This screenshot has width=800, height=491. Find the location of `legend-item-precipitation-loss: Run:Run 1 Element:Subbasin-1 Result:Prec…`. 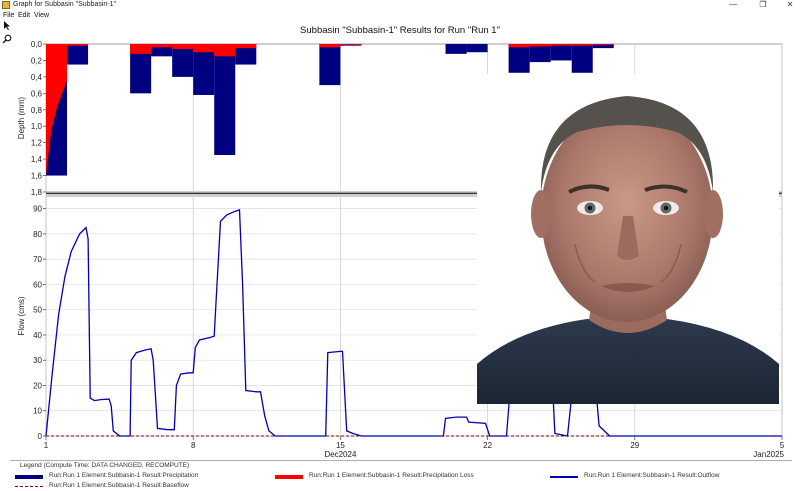

legend-item-precipitation-loss: Run:Run 1 Element:Subbasin-1 Result:Prec… is located at coordinates (400, 476).